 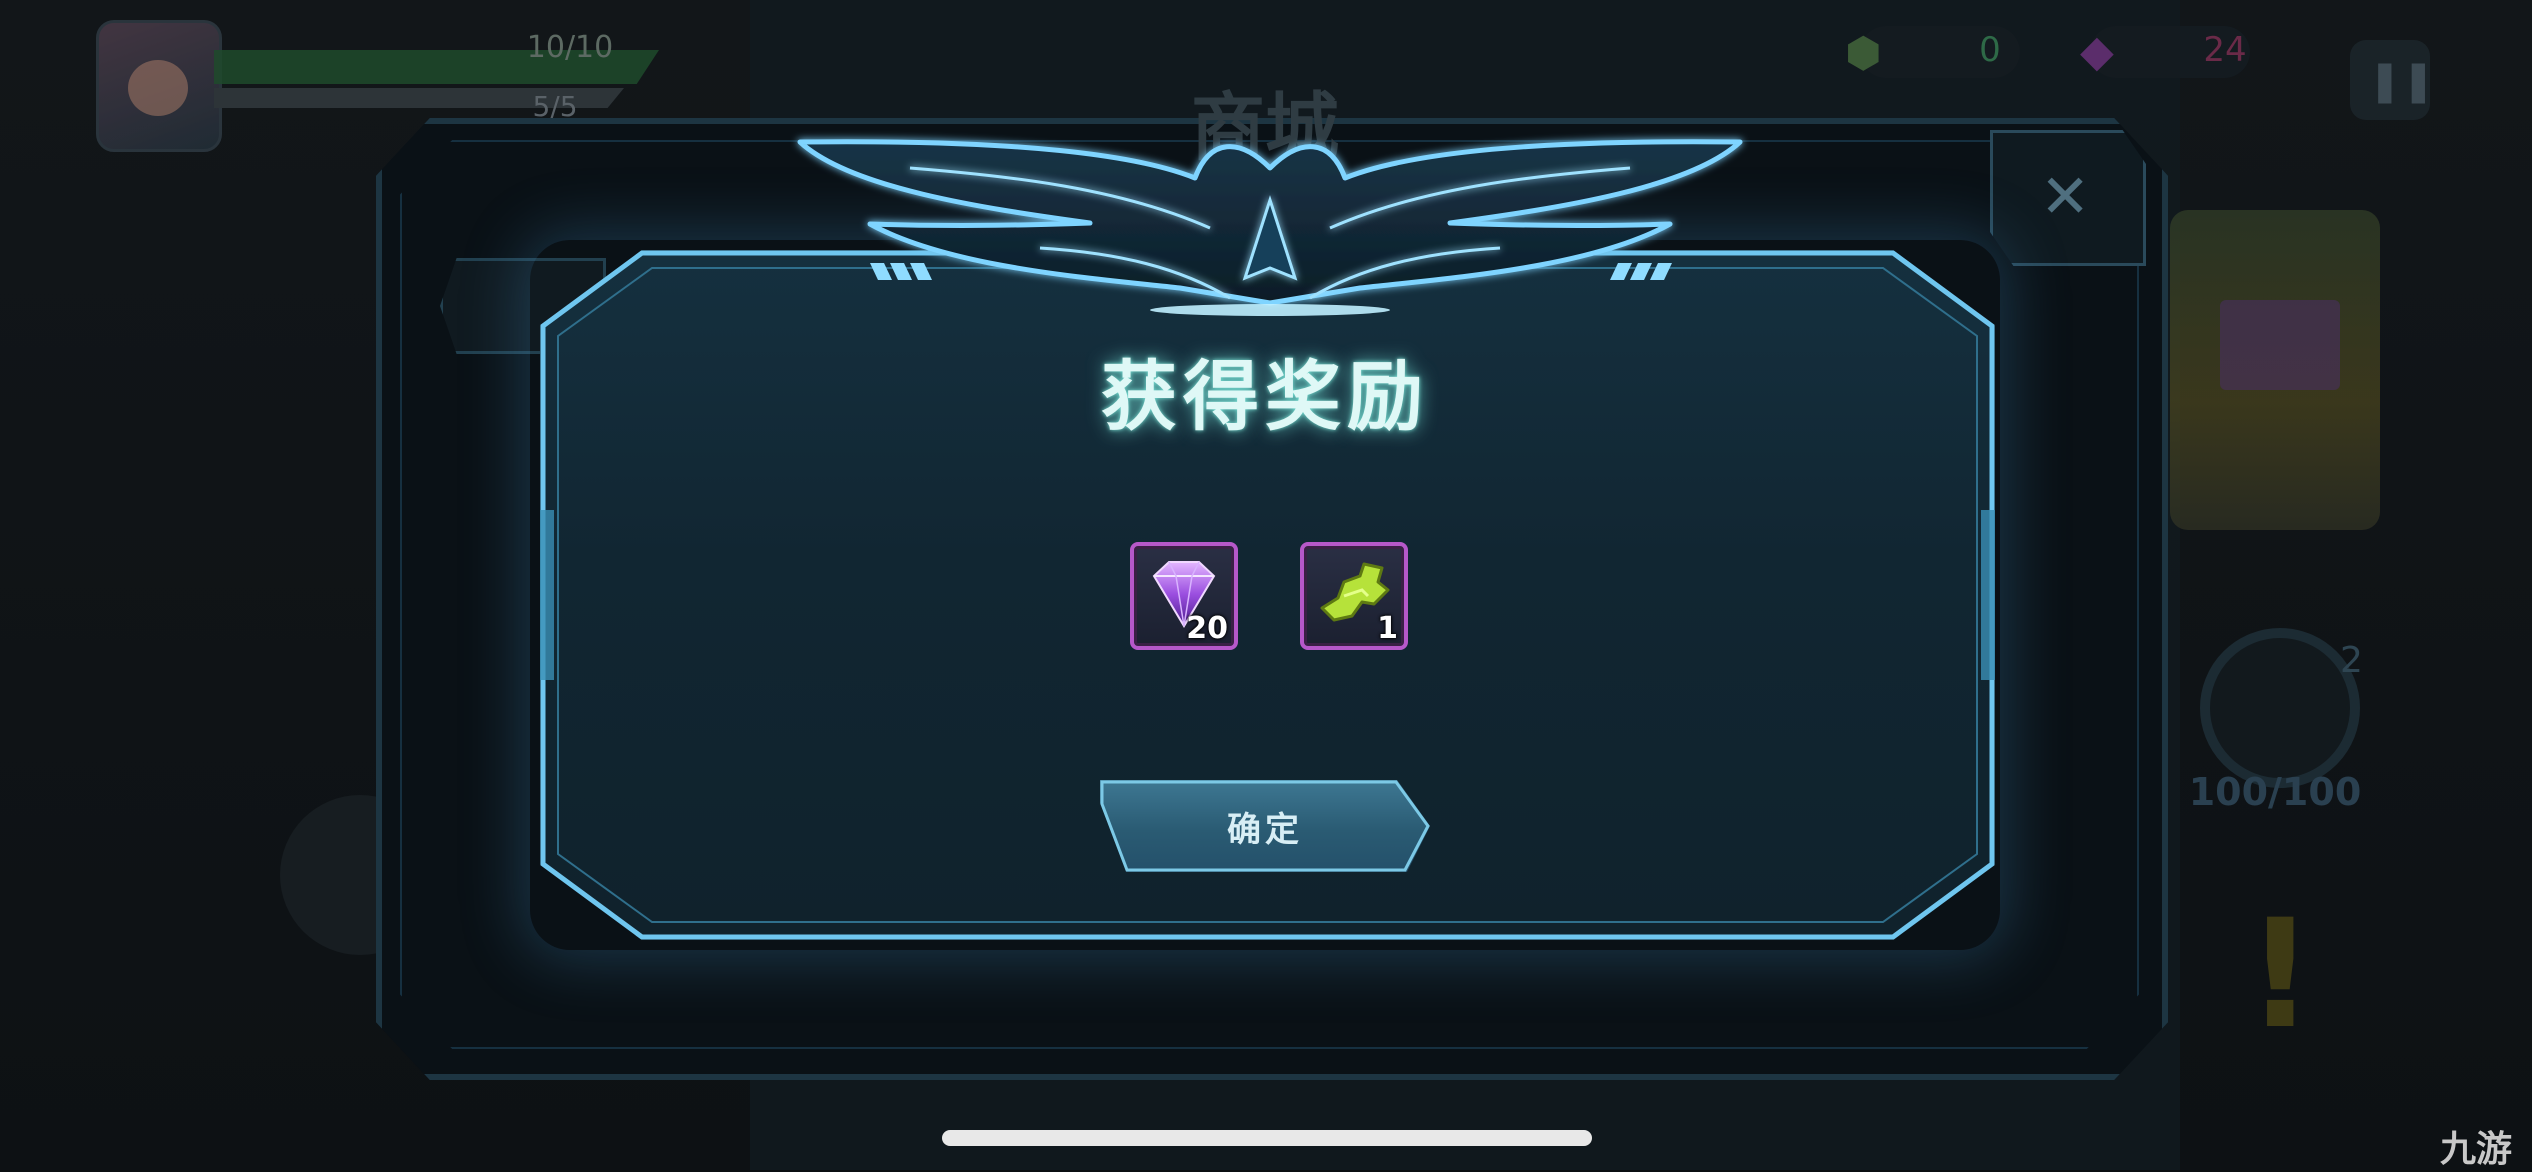 I want to click on weapon-durability: 100/100, so click(x=2275, y=792).